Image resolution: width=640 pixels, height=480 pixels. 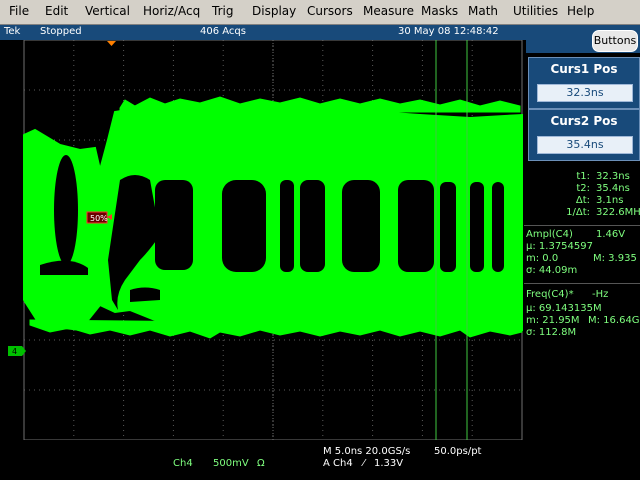 What do you see at coordinates (584, 135) in the screenshot?
I see `curs2-pos-box: Curs2 Pos 35.4ns` at bounding box center [584, 135].